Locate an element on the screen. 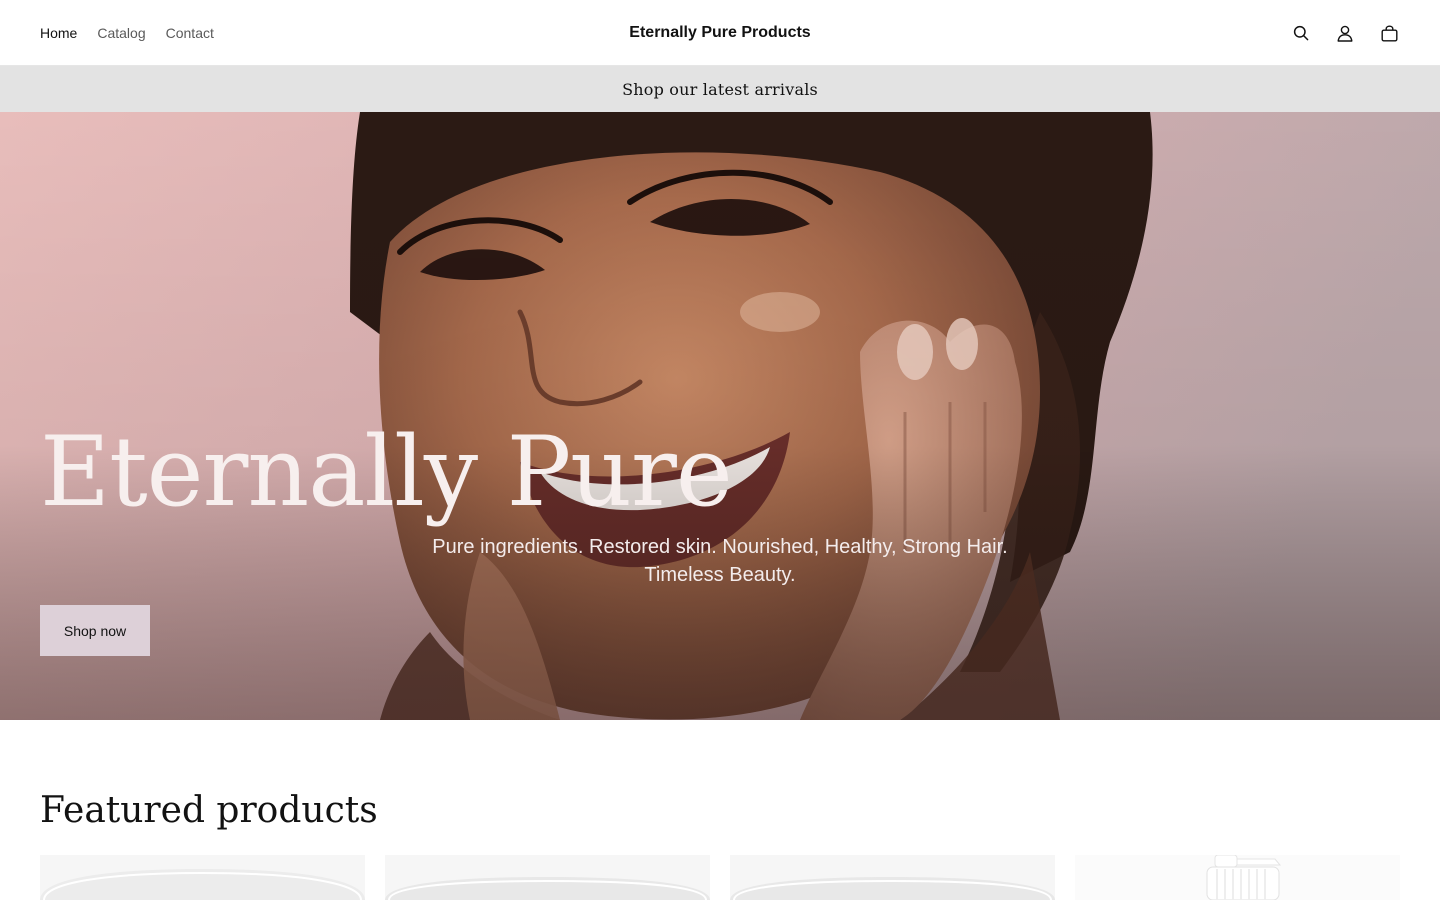 Image resolution: width=1440 pixels, height=900 pixels. hero-title: Eternally Pure is located at coordinates (386, 472).